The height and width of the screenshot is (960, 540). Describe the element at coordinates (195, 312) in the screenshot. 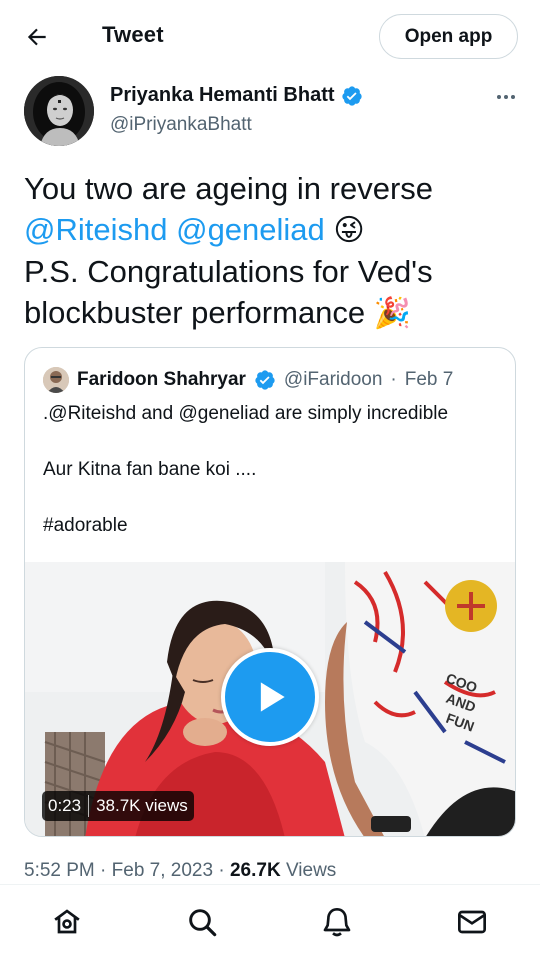

I see `tweet-text-fragment: blockbuster performance` at that location.